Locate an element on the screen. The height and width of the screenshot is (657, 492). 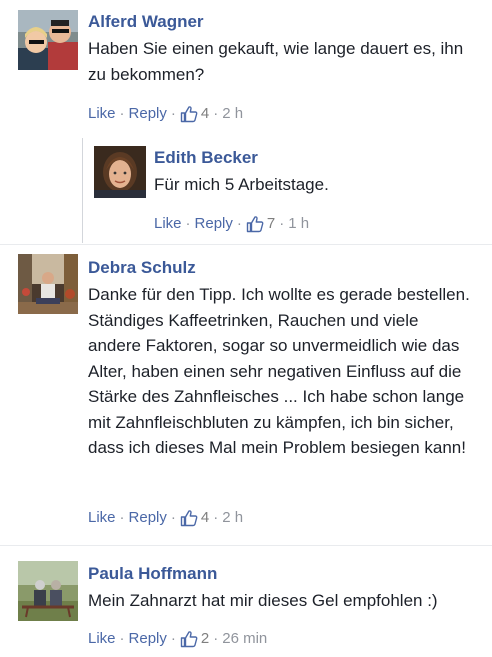
comment-author: Paula Hoffmann is located at coordinates (152, 574).